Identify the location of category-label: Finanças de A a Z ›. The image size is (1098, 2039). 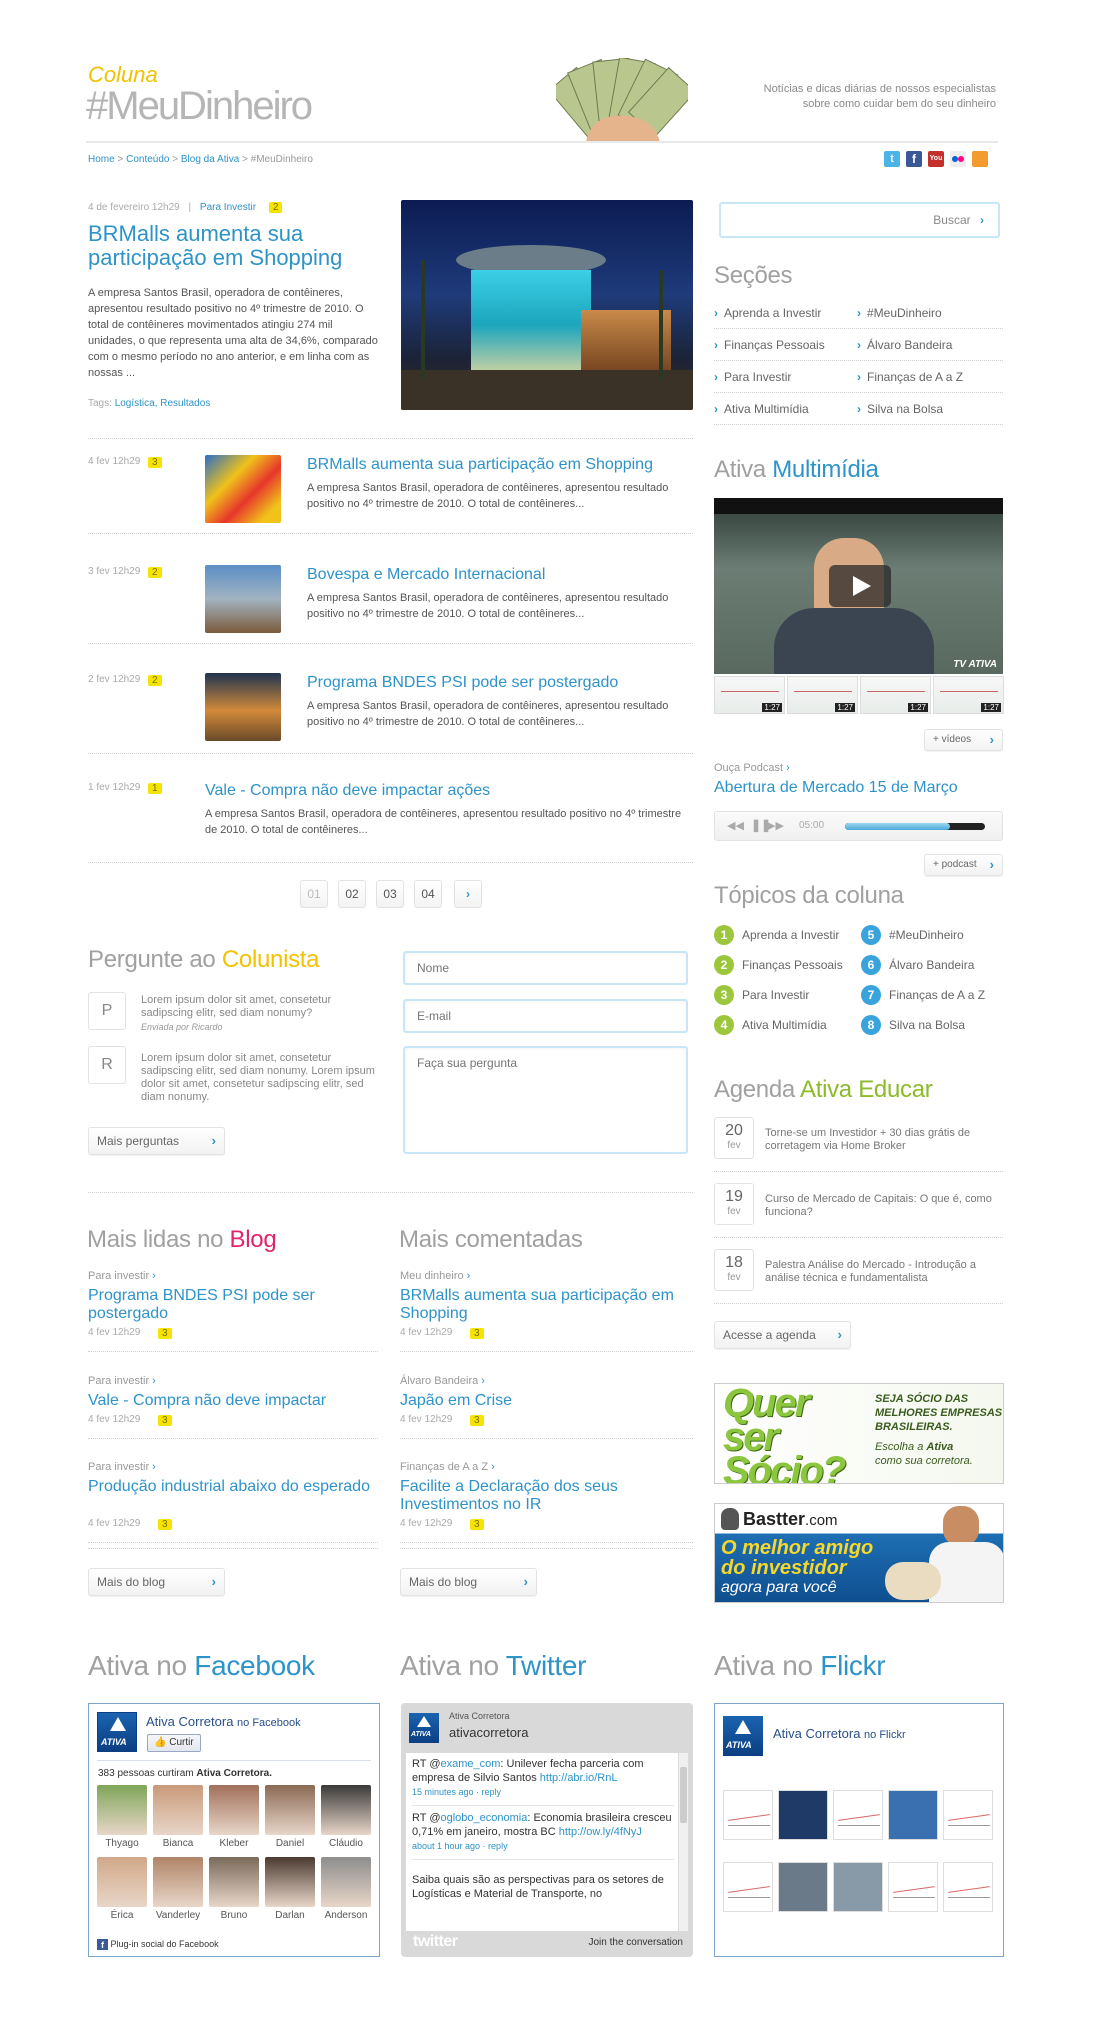
(447, 1467).